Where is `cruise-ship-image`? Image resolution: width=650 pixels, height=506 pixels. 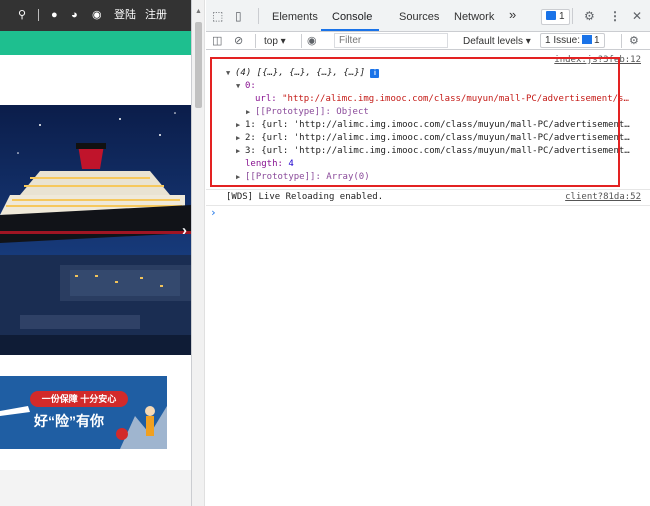 cruise-ship-image is located at coordinates (95, 230).